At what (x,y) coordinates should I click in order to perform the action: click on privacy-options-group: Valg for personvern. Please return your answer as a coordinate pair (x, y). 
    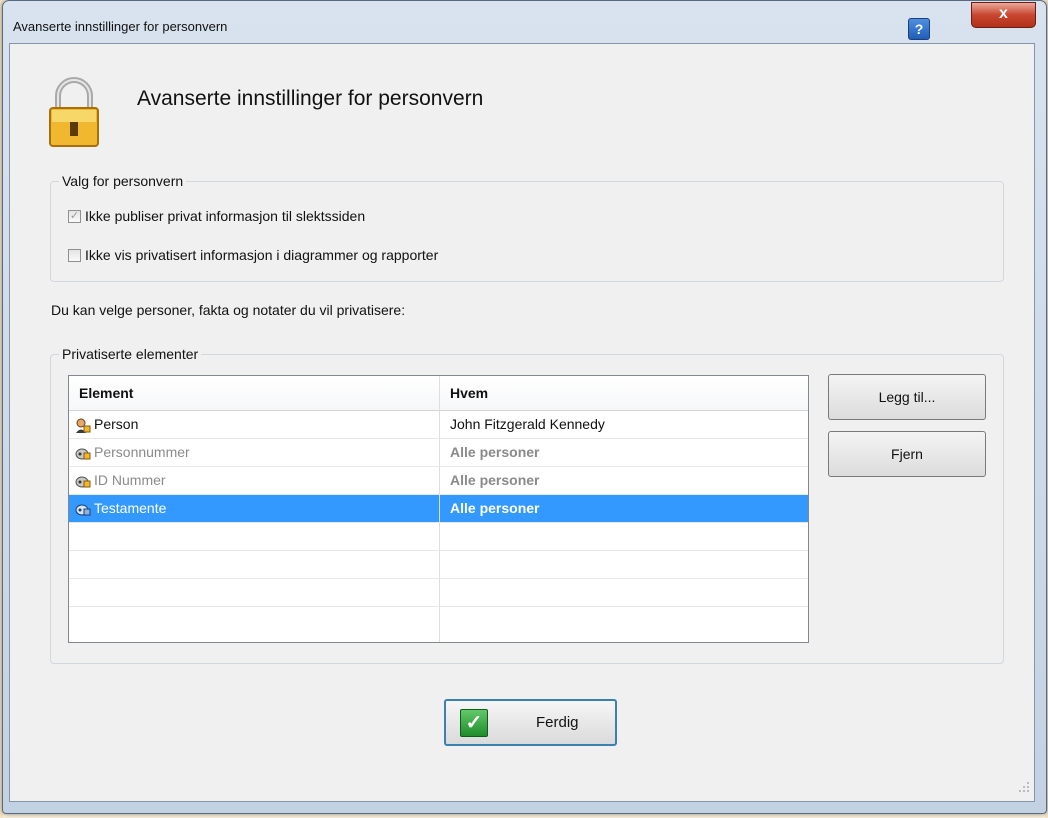
    Looking at the image, I should click on (527, 227).